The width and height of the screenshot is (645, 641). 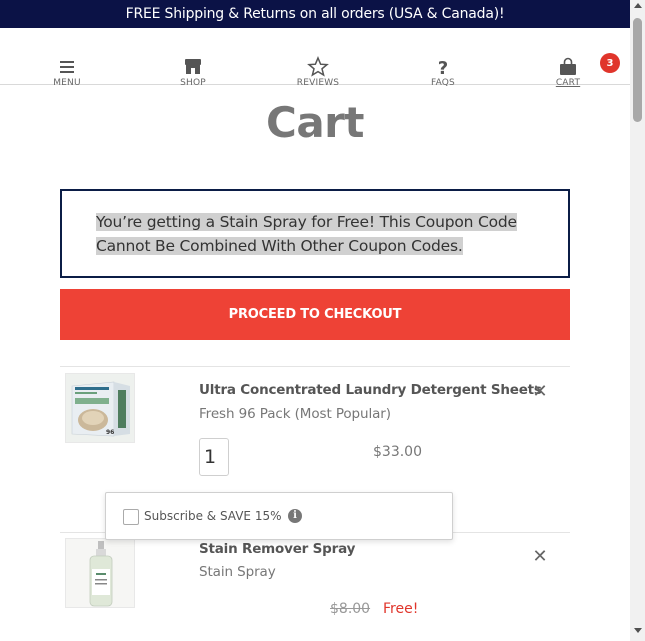 What do you see at coordinates (277, 549) in the screenshot?
I see `product-name-stain-spray: Stain Remover Spray` at bounding box center [277, 549].